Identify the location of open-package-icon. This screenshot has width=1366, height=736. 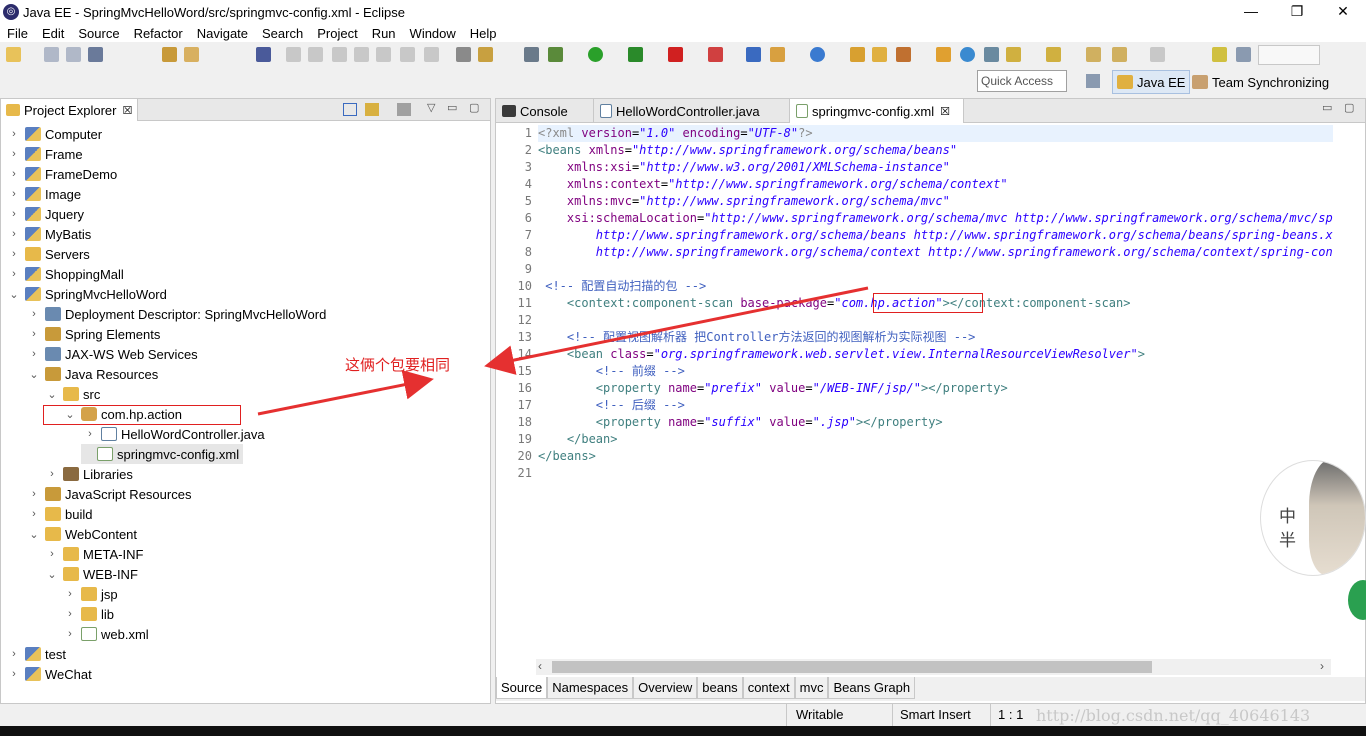
(857, 54).